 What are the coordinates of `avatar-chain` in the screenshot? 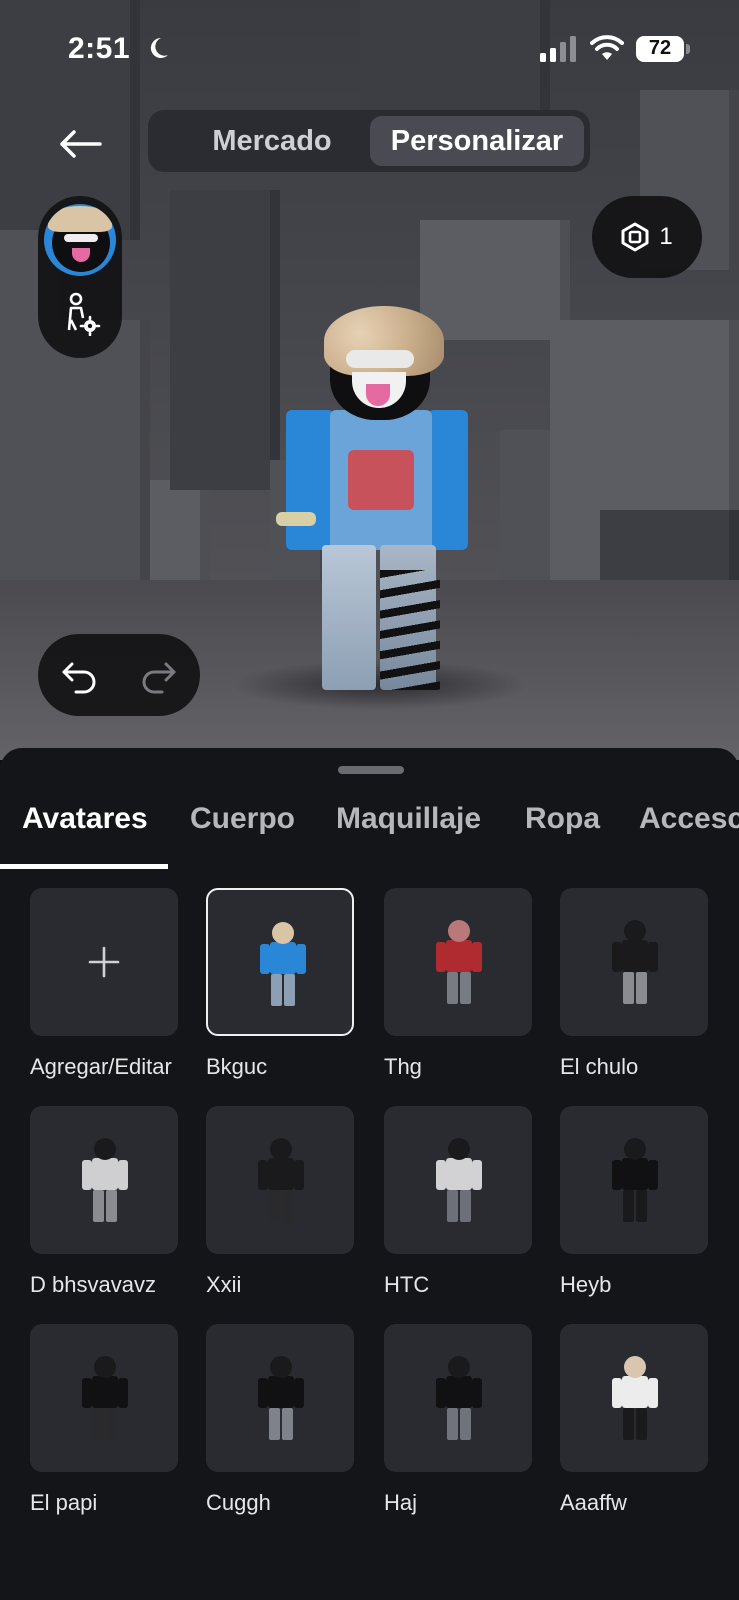 It's located at (296, 519).